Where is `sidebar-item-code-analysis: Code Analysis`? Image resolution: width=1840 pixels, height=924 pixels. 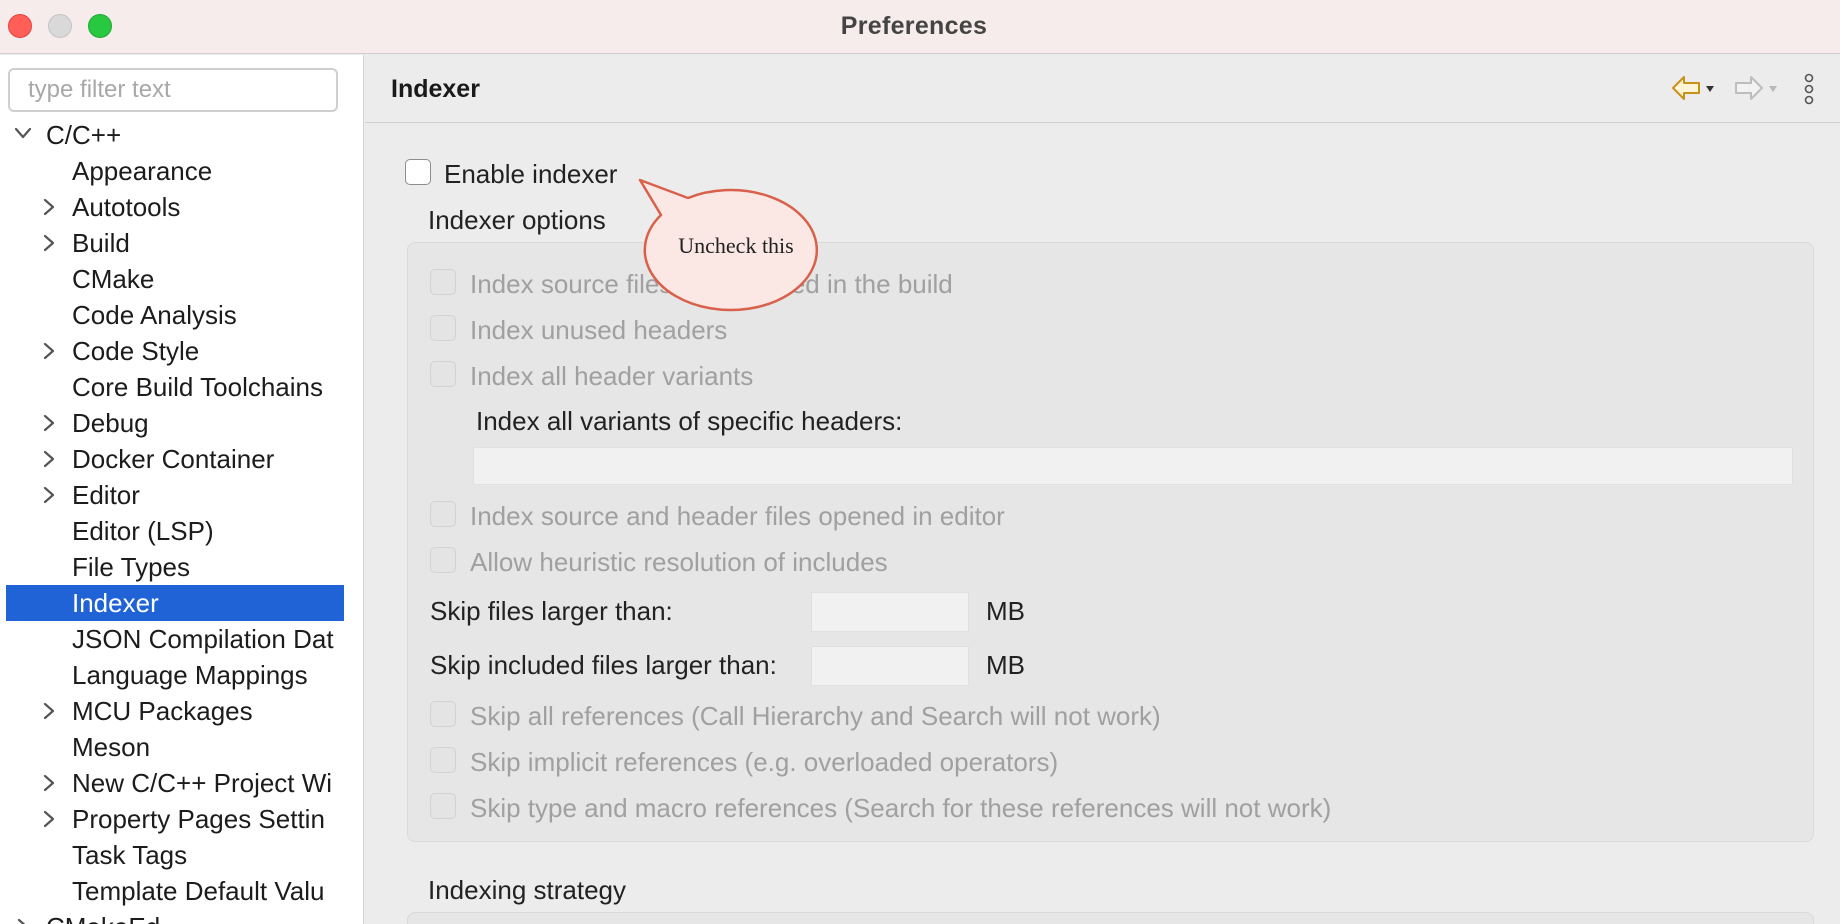
sidebar-item-code-analysis: Code Analysis is located at coordinates (169, 315).